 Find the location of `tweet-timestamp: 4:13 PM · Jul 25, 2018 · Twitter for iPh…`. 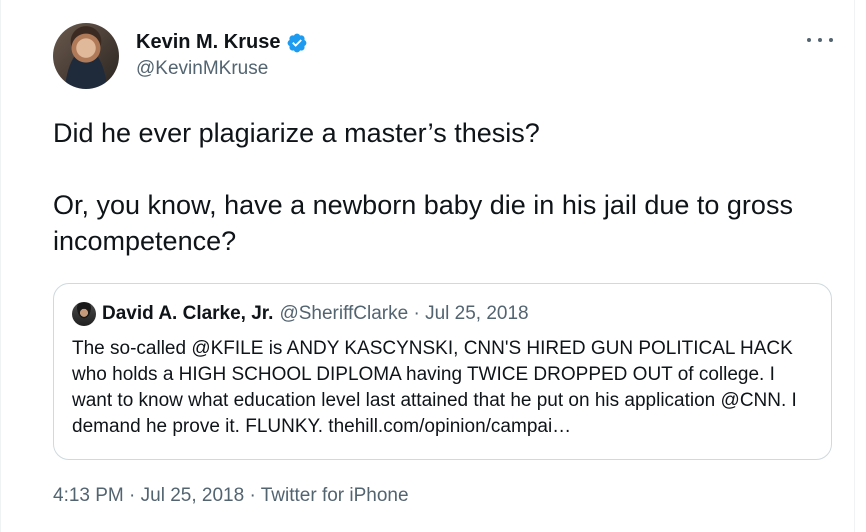

tweet-timestamp: 4:13 PM · Jul 25, 2018 · Twitter for iPh… is located at coordinates (231, 496).